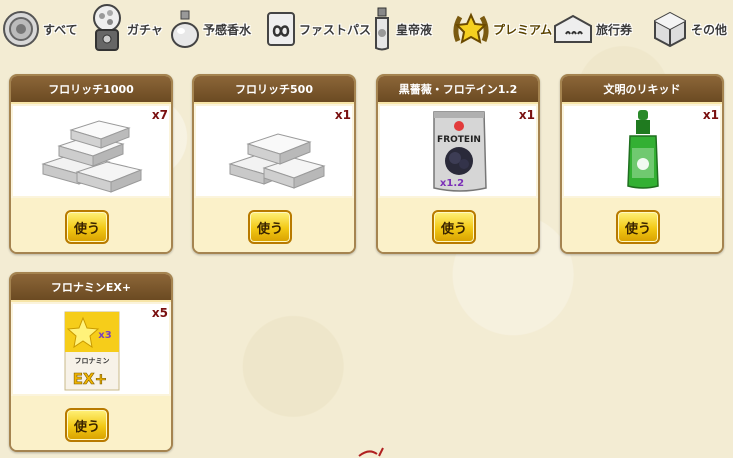 This screenshot has width=733, height=458. I want to click on item-name: 黒薔薇・フロテイン1.2, so click(458, 90).